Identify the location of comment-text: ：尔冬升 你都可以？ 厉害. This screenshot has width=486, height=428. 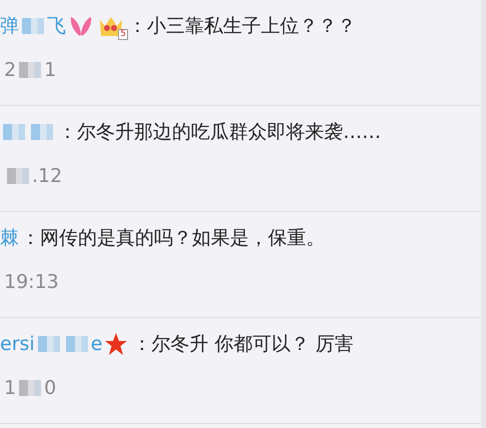
(243, 344).